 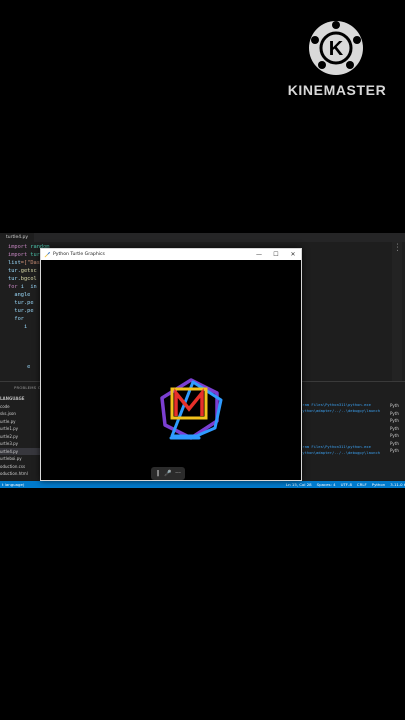 I want to click on media-toolbar: ‖ 🎤 ···, so click(x=168, y=473).